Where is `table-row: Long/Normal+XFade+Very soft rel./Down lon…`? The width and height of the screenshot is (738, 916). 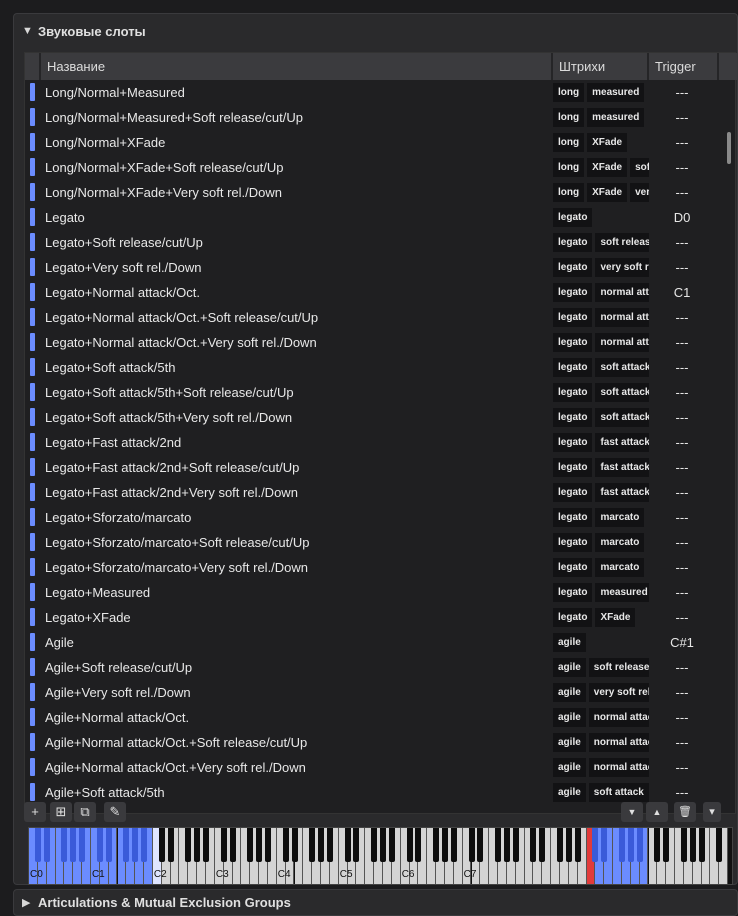
table-row: Long/Normal+XFade+Very soft rel./Down lon… is located at coordinates (373, 192).